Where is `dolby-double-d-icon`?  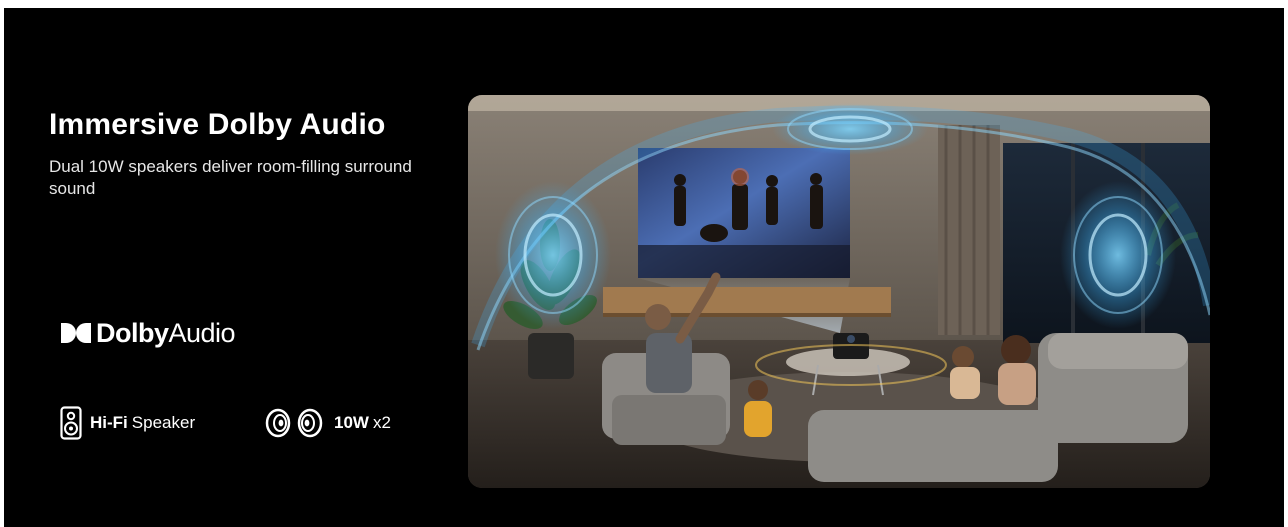
dolby-double-d-icon is located at coordinates (76, 333).